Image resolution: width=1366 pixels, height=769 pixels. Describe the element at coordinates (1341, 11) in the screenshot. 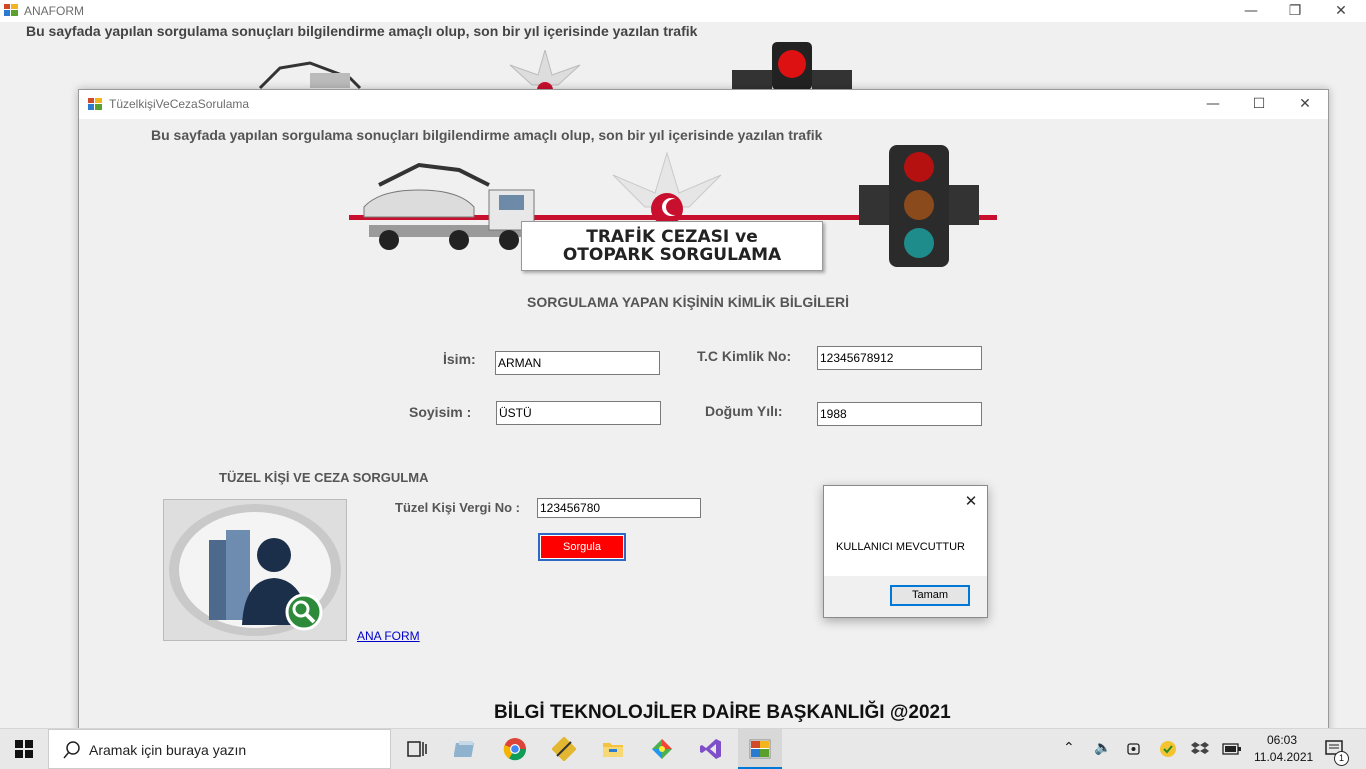

I see `background-close-button: ✕` at that location.